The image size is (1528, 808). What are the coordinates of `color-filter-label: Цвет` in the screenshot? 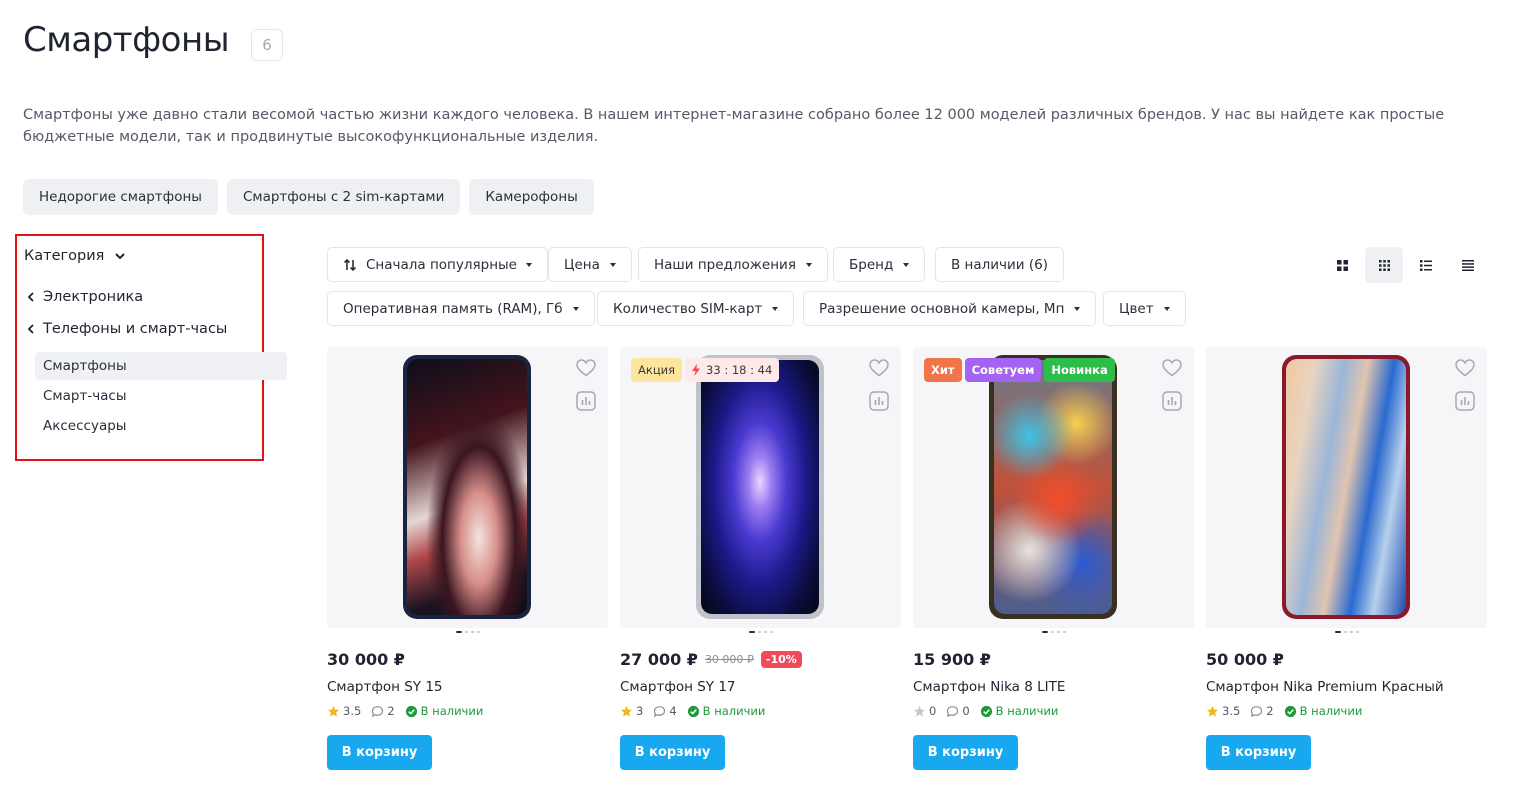 It's located at (1136, 308).